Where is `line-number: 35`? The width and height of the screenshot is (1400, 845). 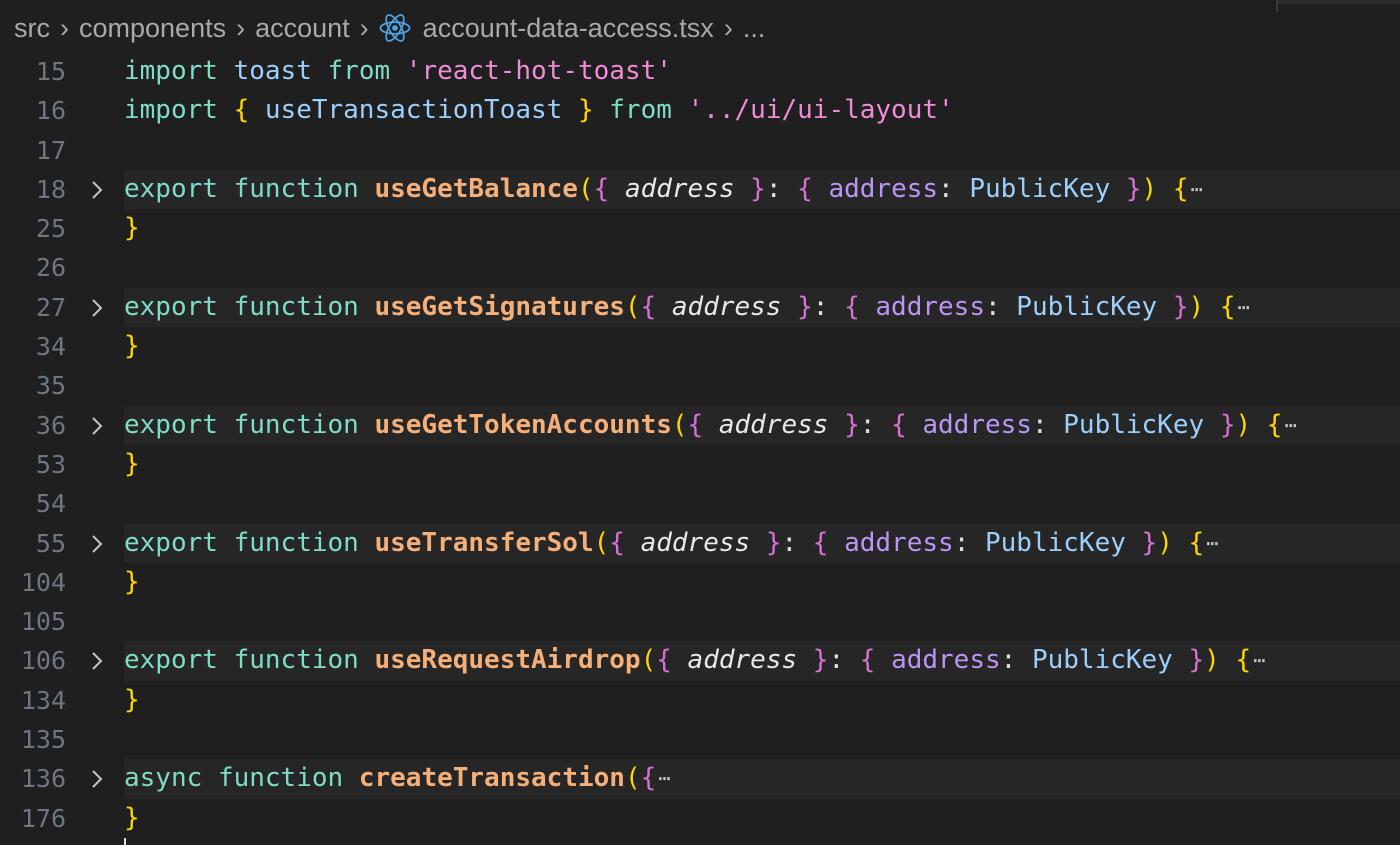
line-number: 35 is located at coordinates (50, 386).